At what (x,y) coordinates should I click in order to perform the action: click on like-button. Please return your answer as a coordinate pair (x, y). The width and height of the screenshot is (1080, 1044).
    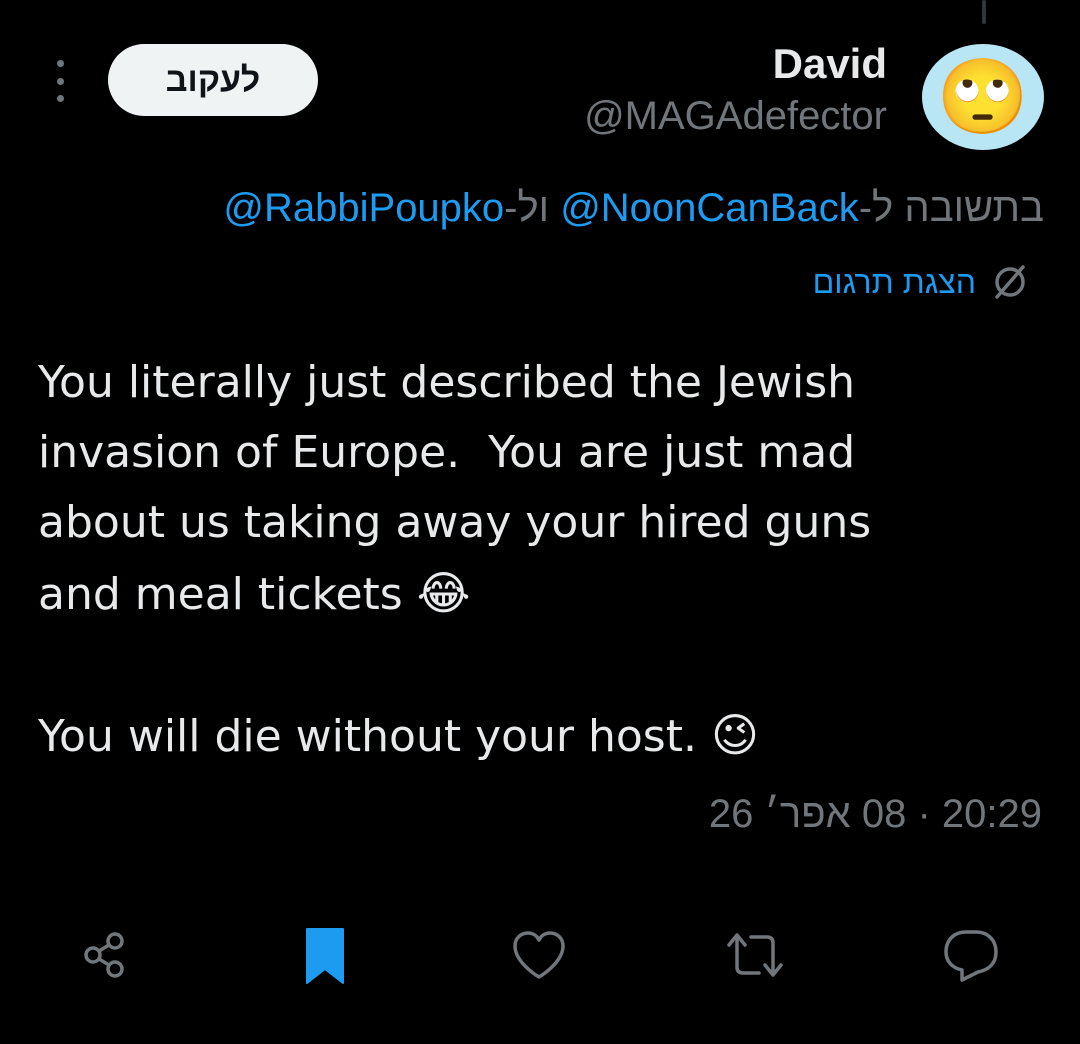
    Looking at the image, I should click on (539, 955).